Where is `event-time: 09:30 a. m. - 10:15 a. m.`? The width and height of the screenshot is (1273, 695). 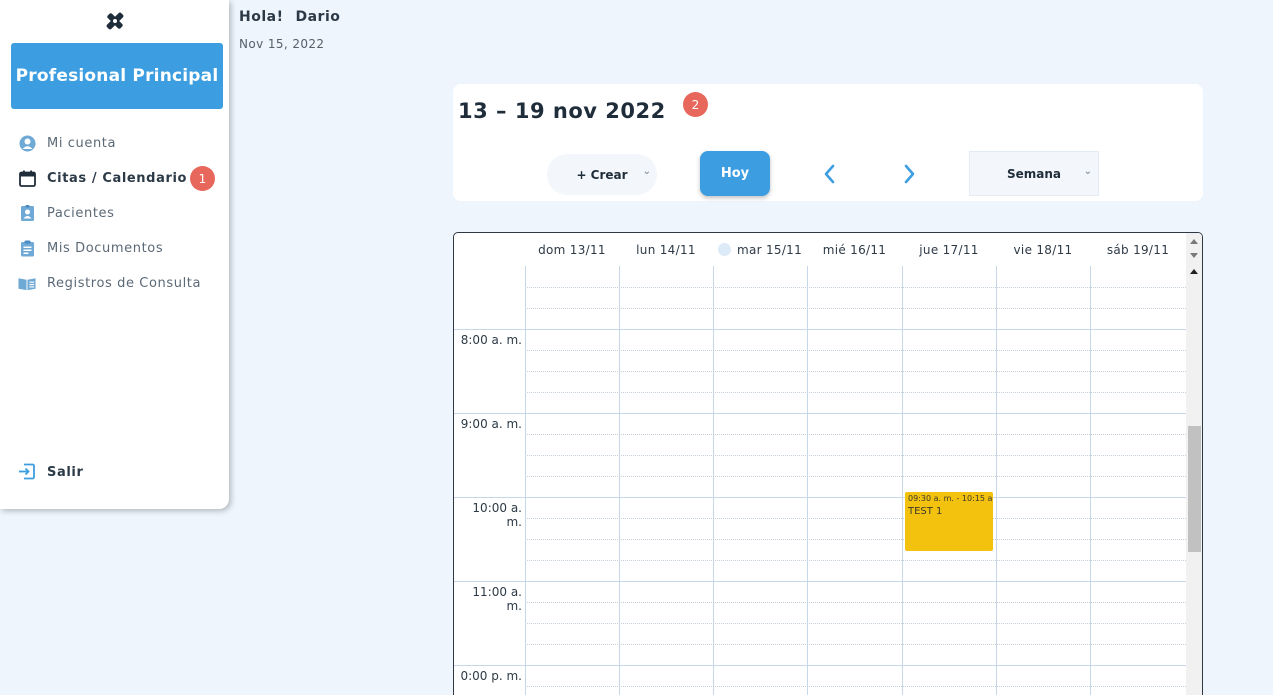
event-time: 09:30 a. m. - 10:15 a. m. is located at coordinates (950, 498).